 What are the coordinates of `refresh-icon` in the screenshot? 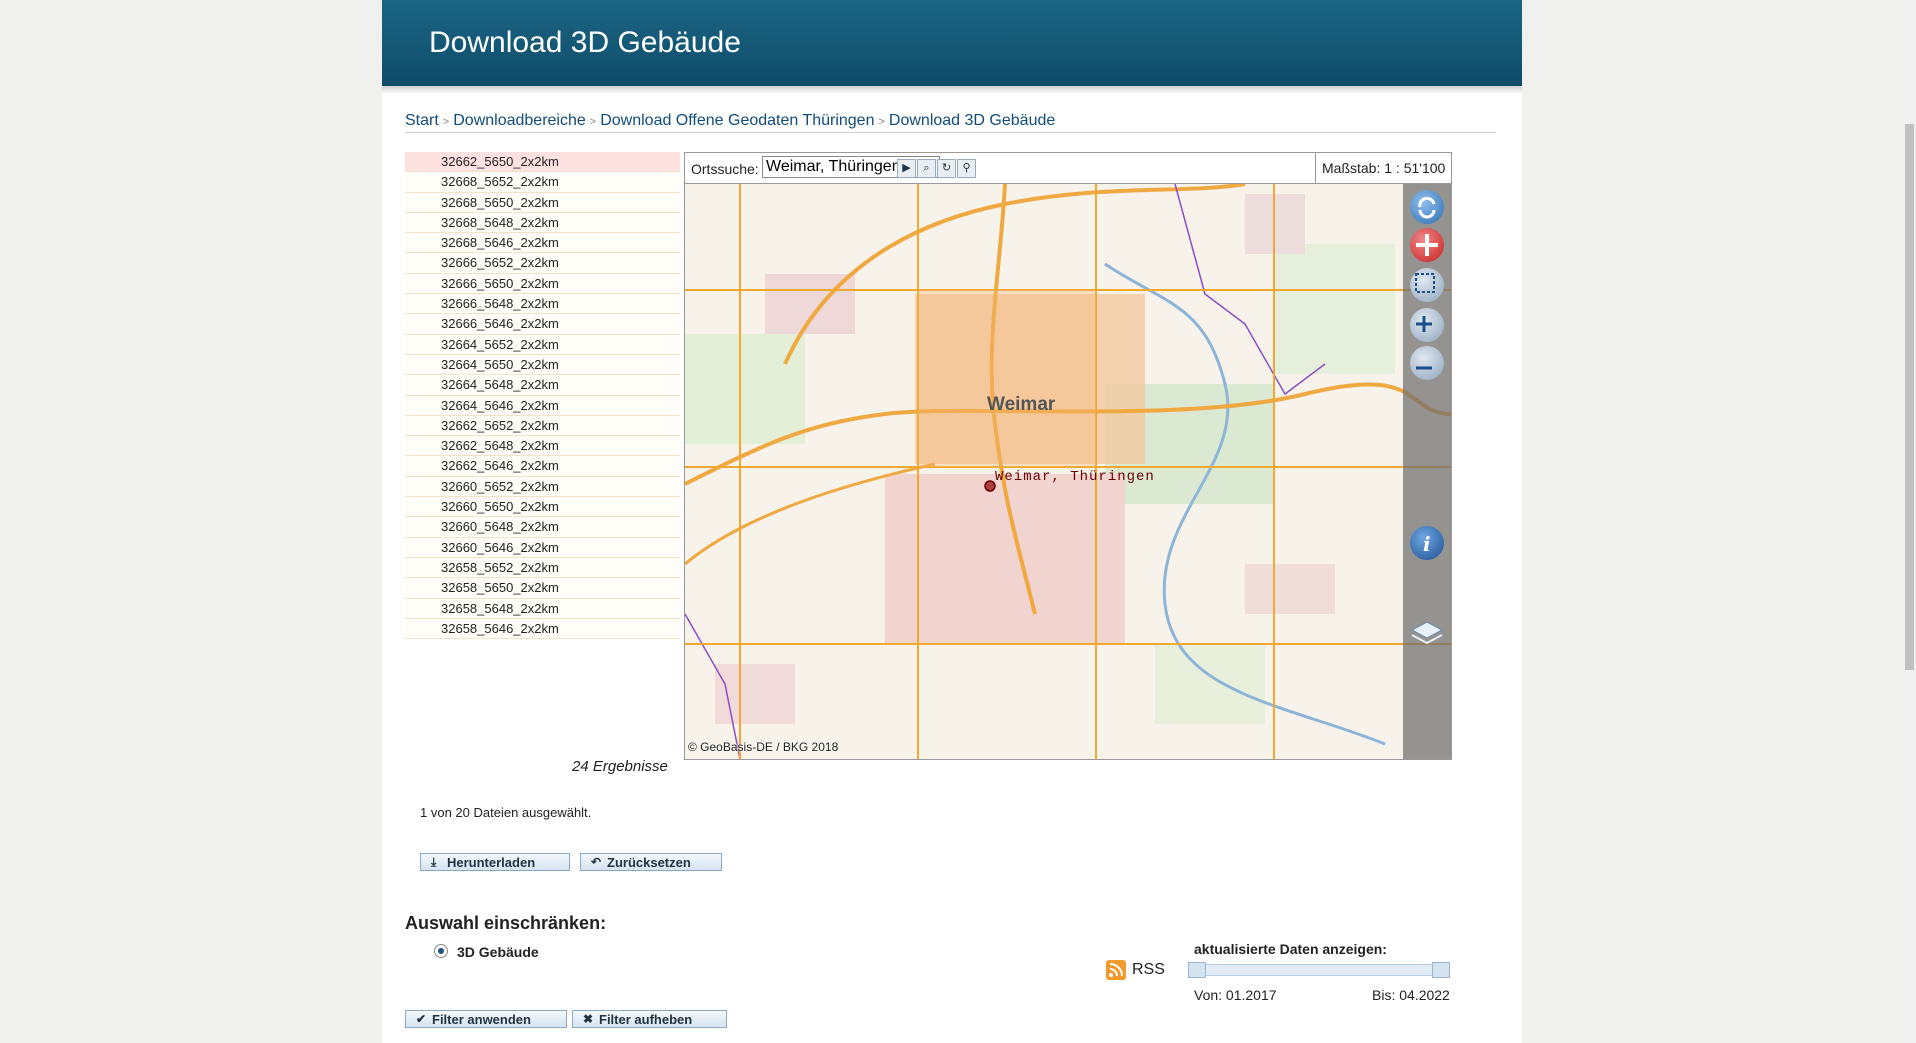 It's located at (1427, 207).